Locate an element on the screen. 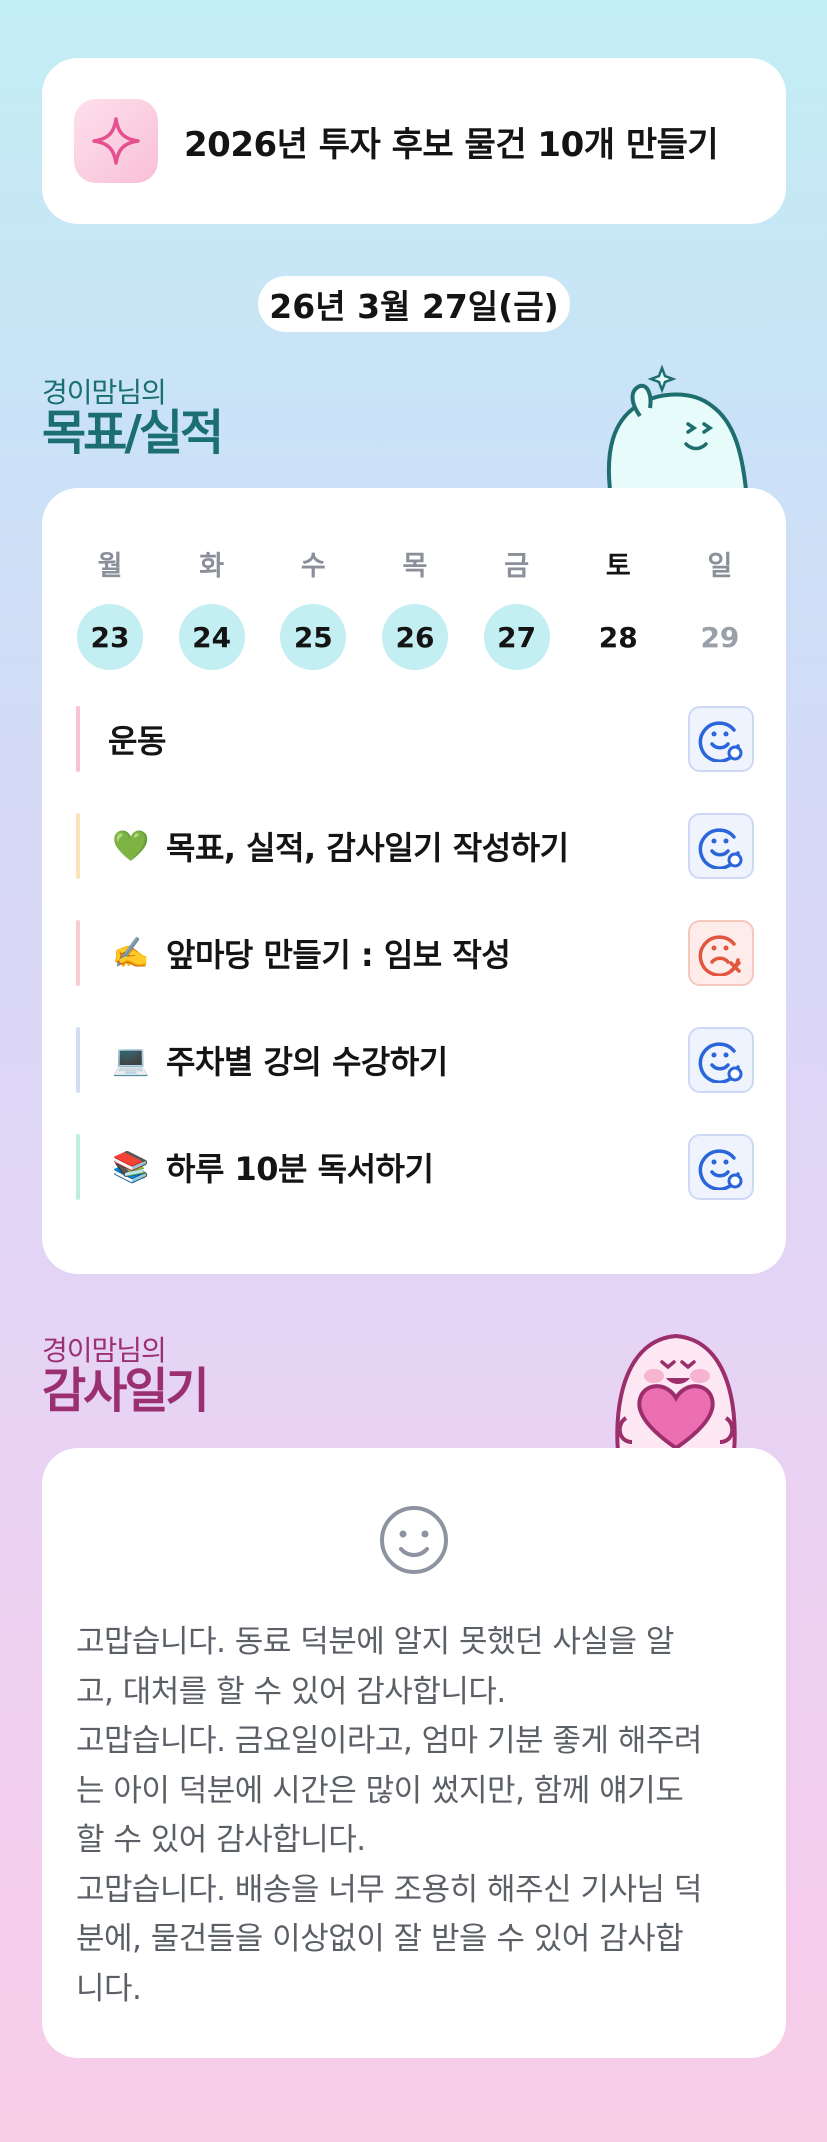  day-number: 28 is located at coordinates (618, 637).